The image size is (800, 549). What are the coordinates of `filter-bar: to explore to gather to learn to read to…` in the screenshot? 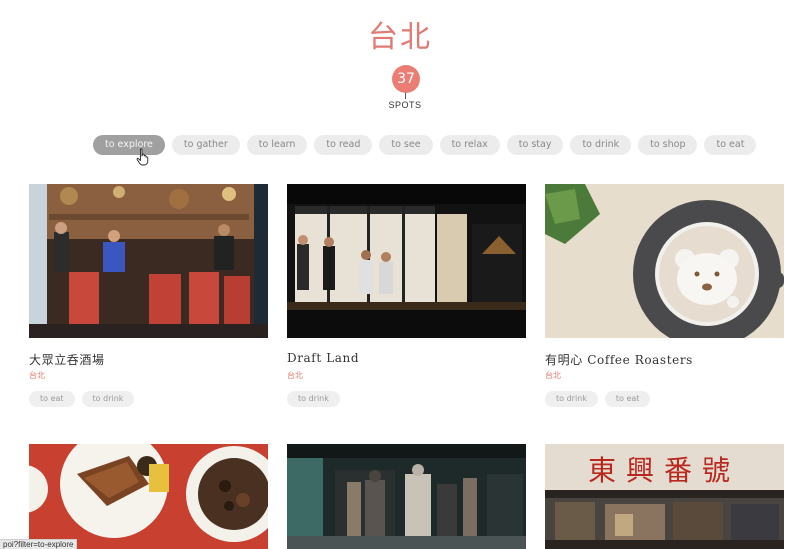 It's located at (425, 145).